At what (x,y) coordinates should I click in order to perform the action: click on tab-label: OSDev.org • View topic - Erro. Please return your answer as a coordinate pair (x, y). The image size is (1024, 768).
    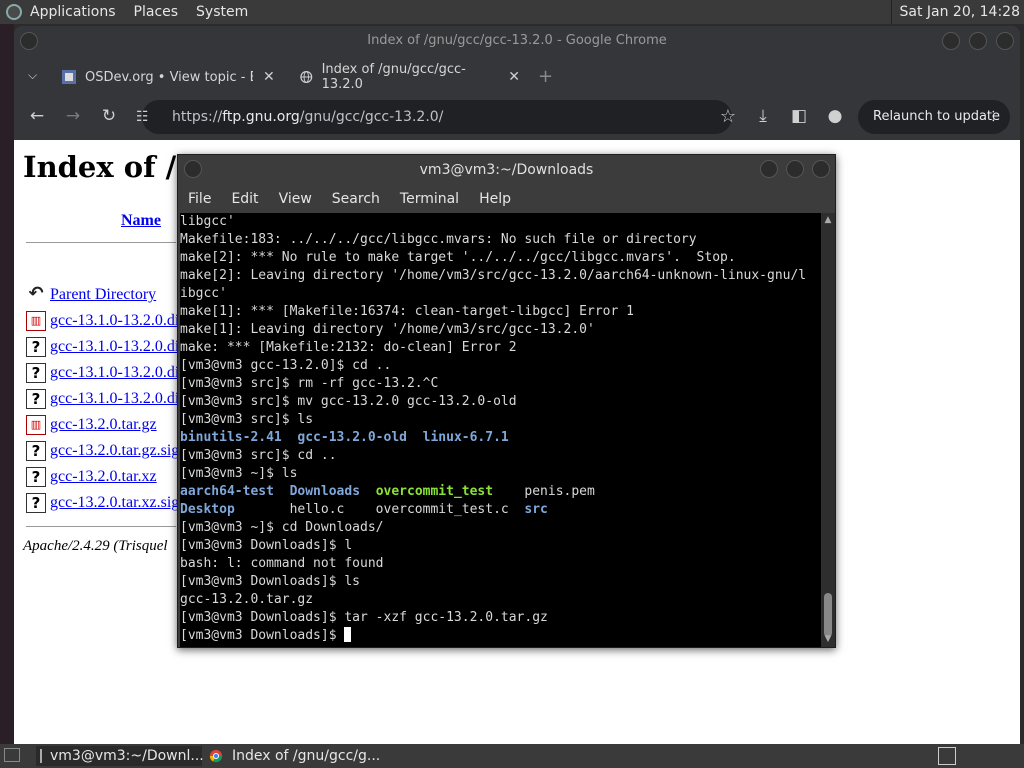
    Looking at the image, I should click on (169, 77).